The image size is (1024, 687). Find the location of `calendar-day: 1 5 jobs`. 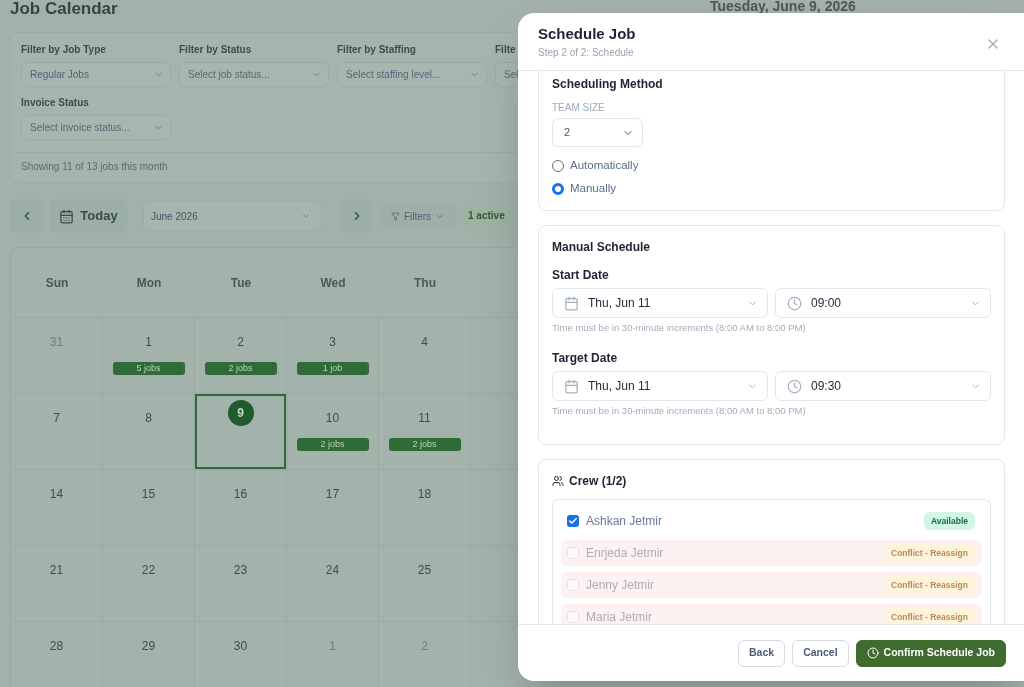

calendar-day: 1 5 jobs is located at coordinates (149, 356).